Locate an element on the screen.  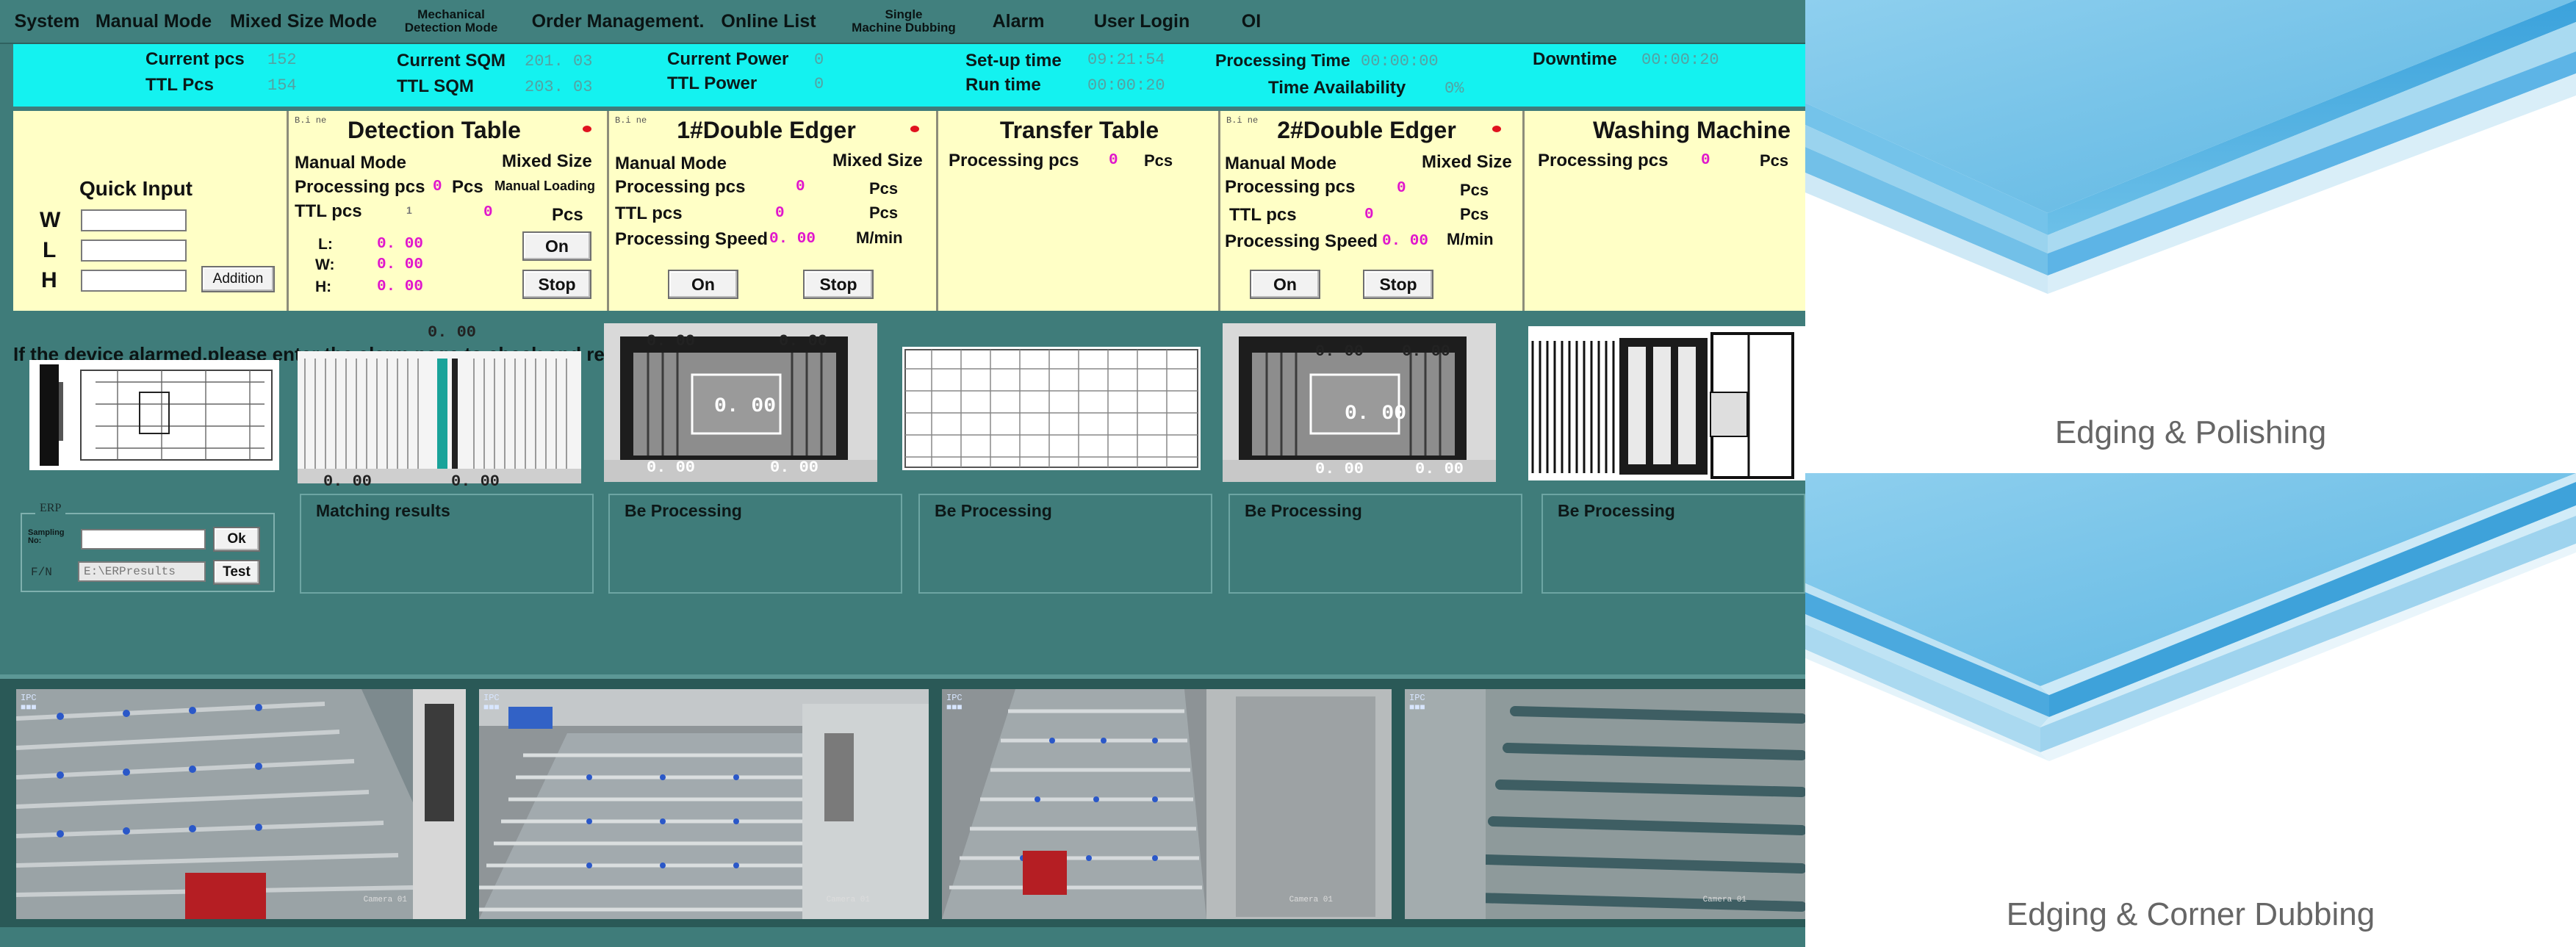
detection-table-diagram is located at coordinates (440, 417).